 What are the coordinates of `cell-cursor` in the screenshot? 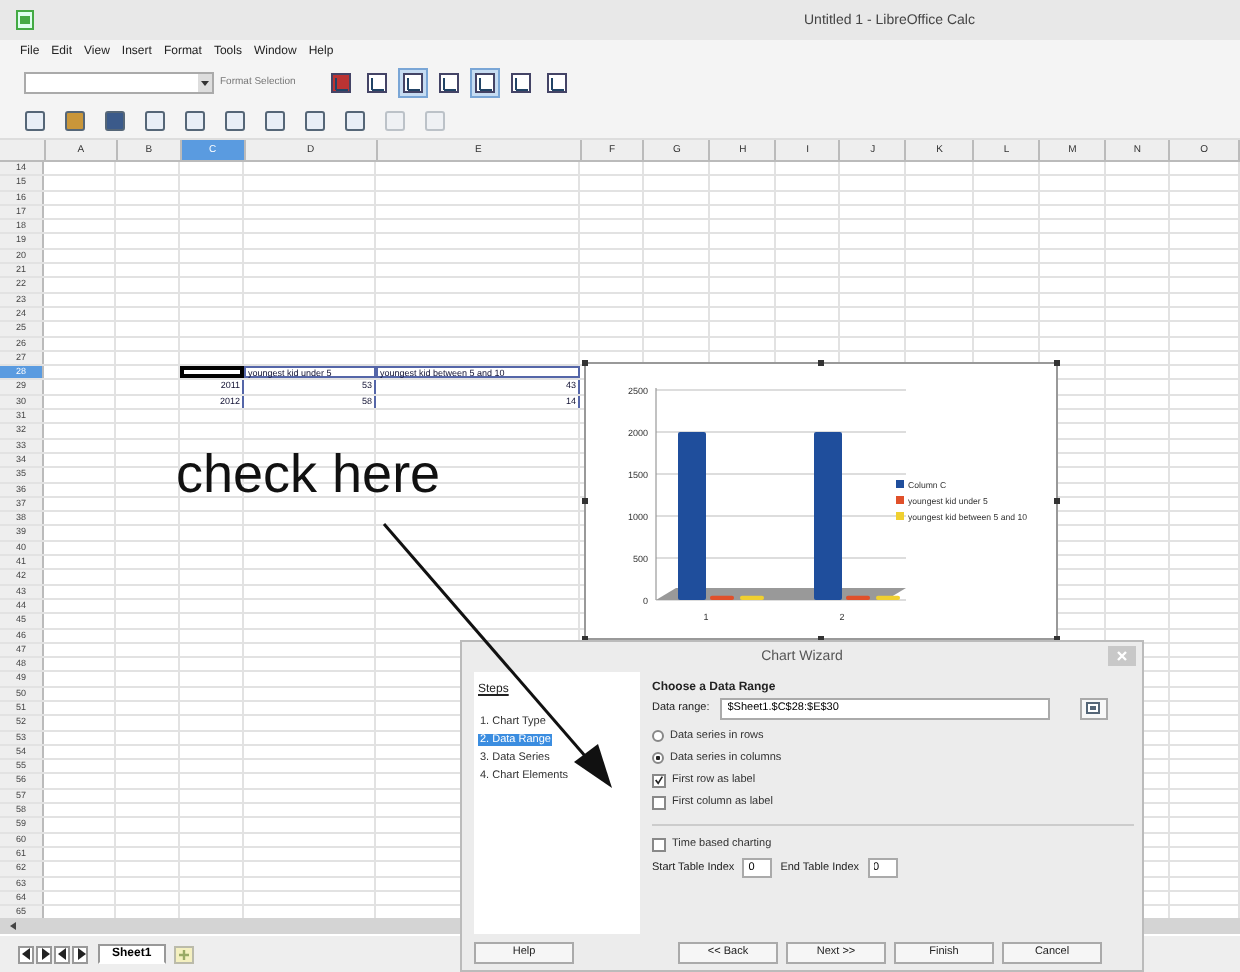 It's located at (212, 372).